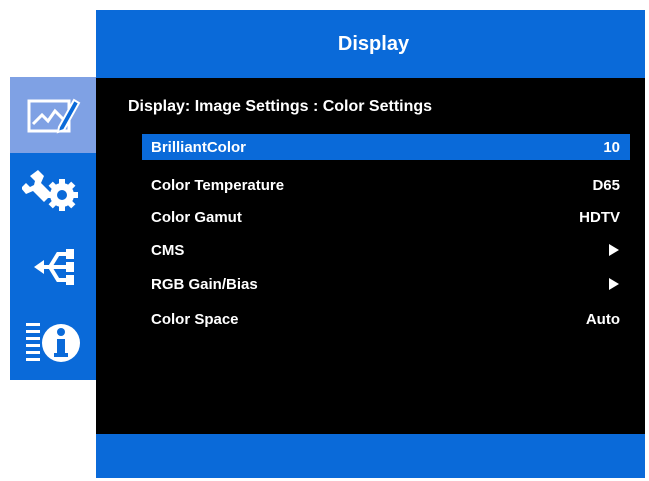 Image resolution: width=649 pixels, height=481 pixels. I want to click on information-icon, so click(53, 342).